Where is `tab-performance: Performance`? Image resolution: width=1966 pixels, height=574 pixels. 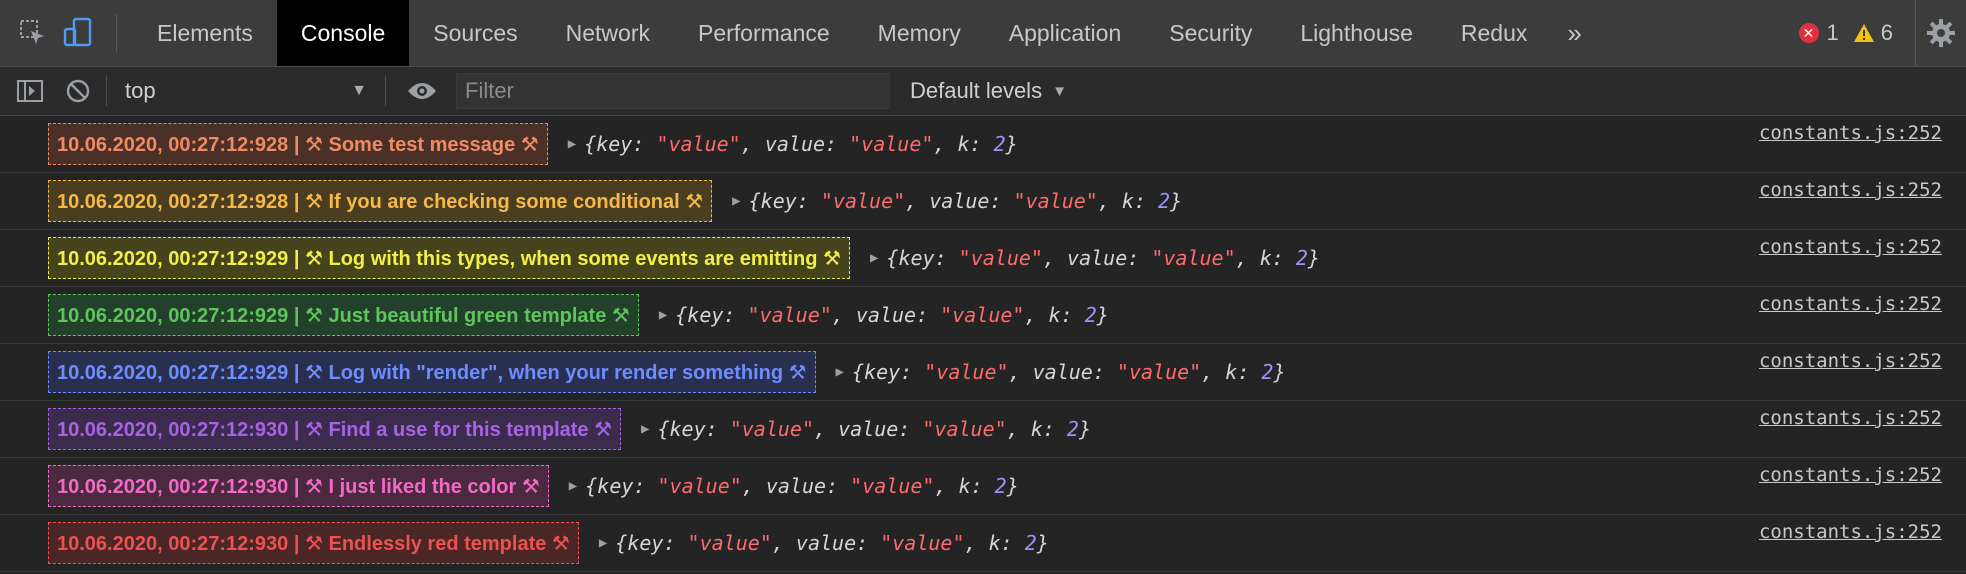
tab-performance: Performance is located at coordinates (764, 33).